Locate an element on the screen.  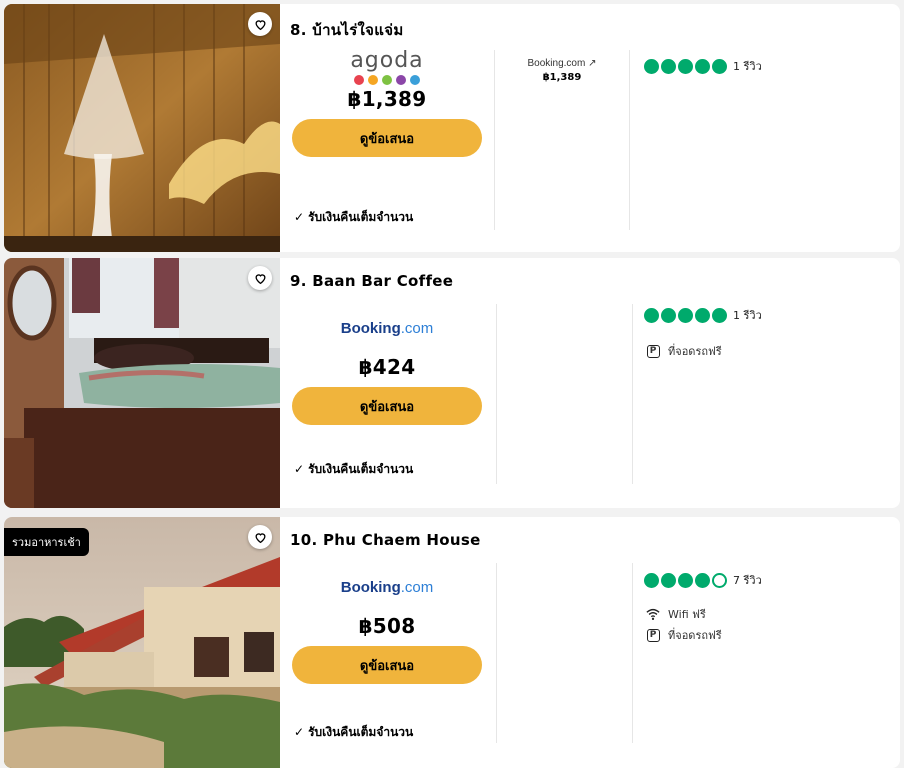
wifi-icon is located at coordinates (653, 614).